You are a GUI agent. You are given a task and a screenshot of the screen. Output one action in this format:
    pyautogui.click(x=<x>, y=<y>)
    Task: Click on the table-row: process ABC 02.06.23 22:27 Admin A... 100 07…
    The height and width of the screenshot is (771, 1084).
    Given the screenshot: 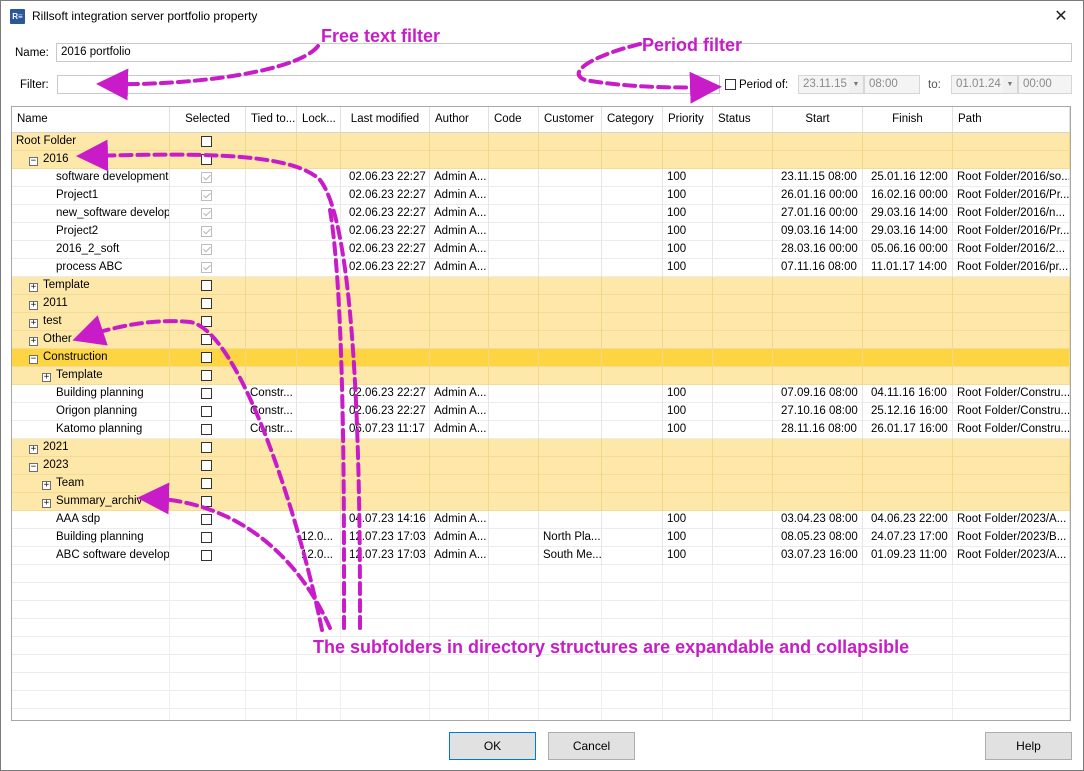 What is the action you would take?
    pyautogui.click(x=541, y=268)
    